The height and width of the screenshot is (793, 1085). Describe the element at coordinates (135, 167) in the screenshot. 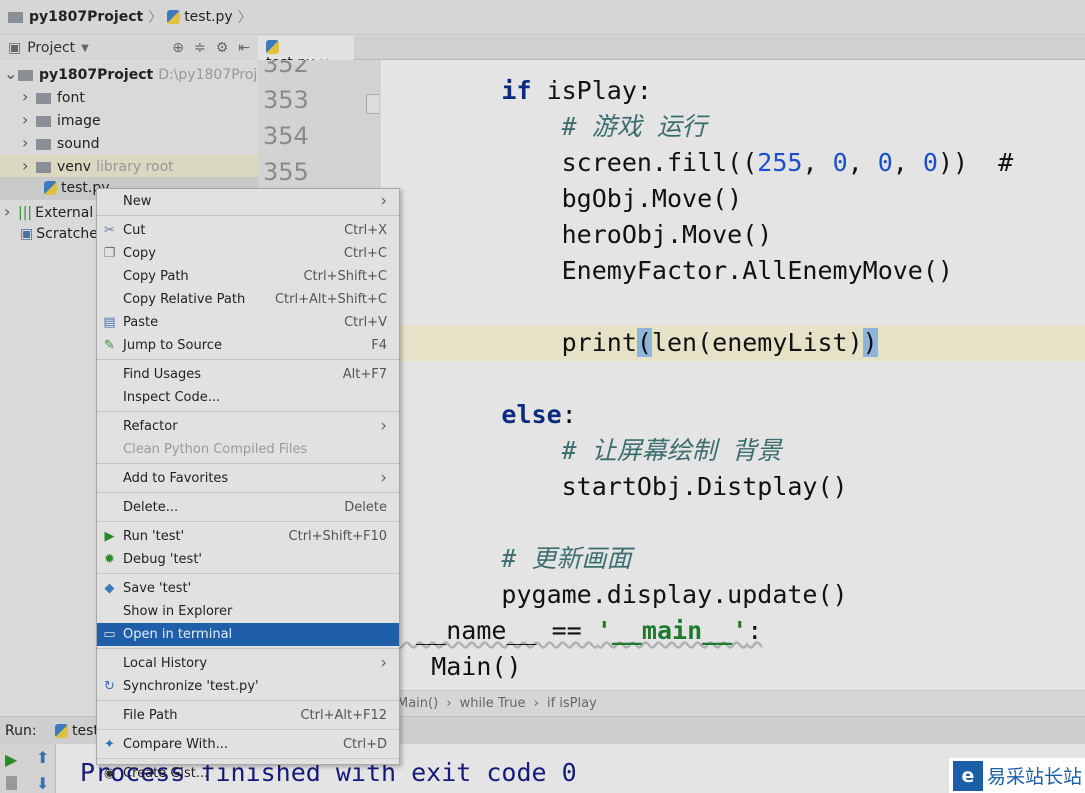

I see `tree-item-hint: library root` at that location.